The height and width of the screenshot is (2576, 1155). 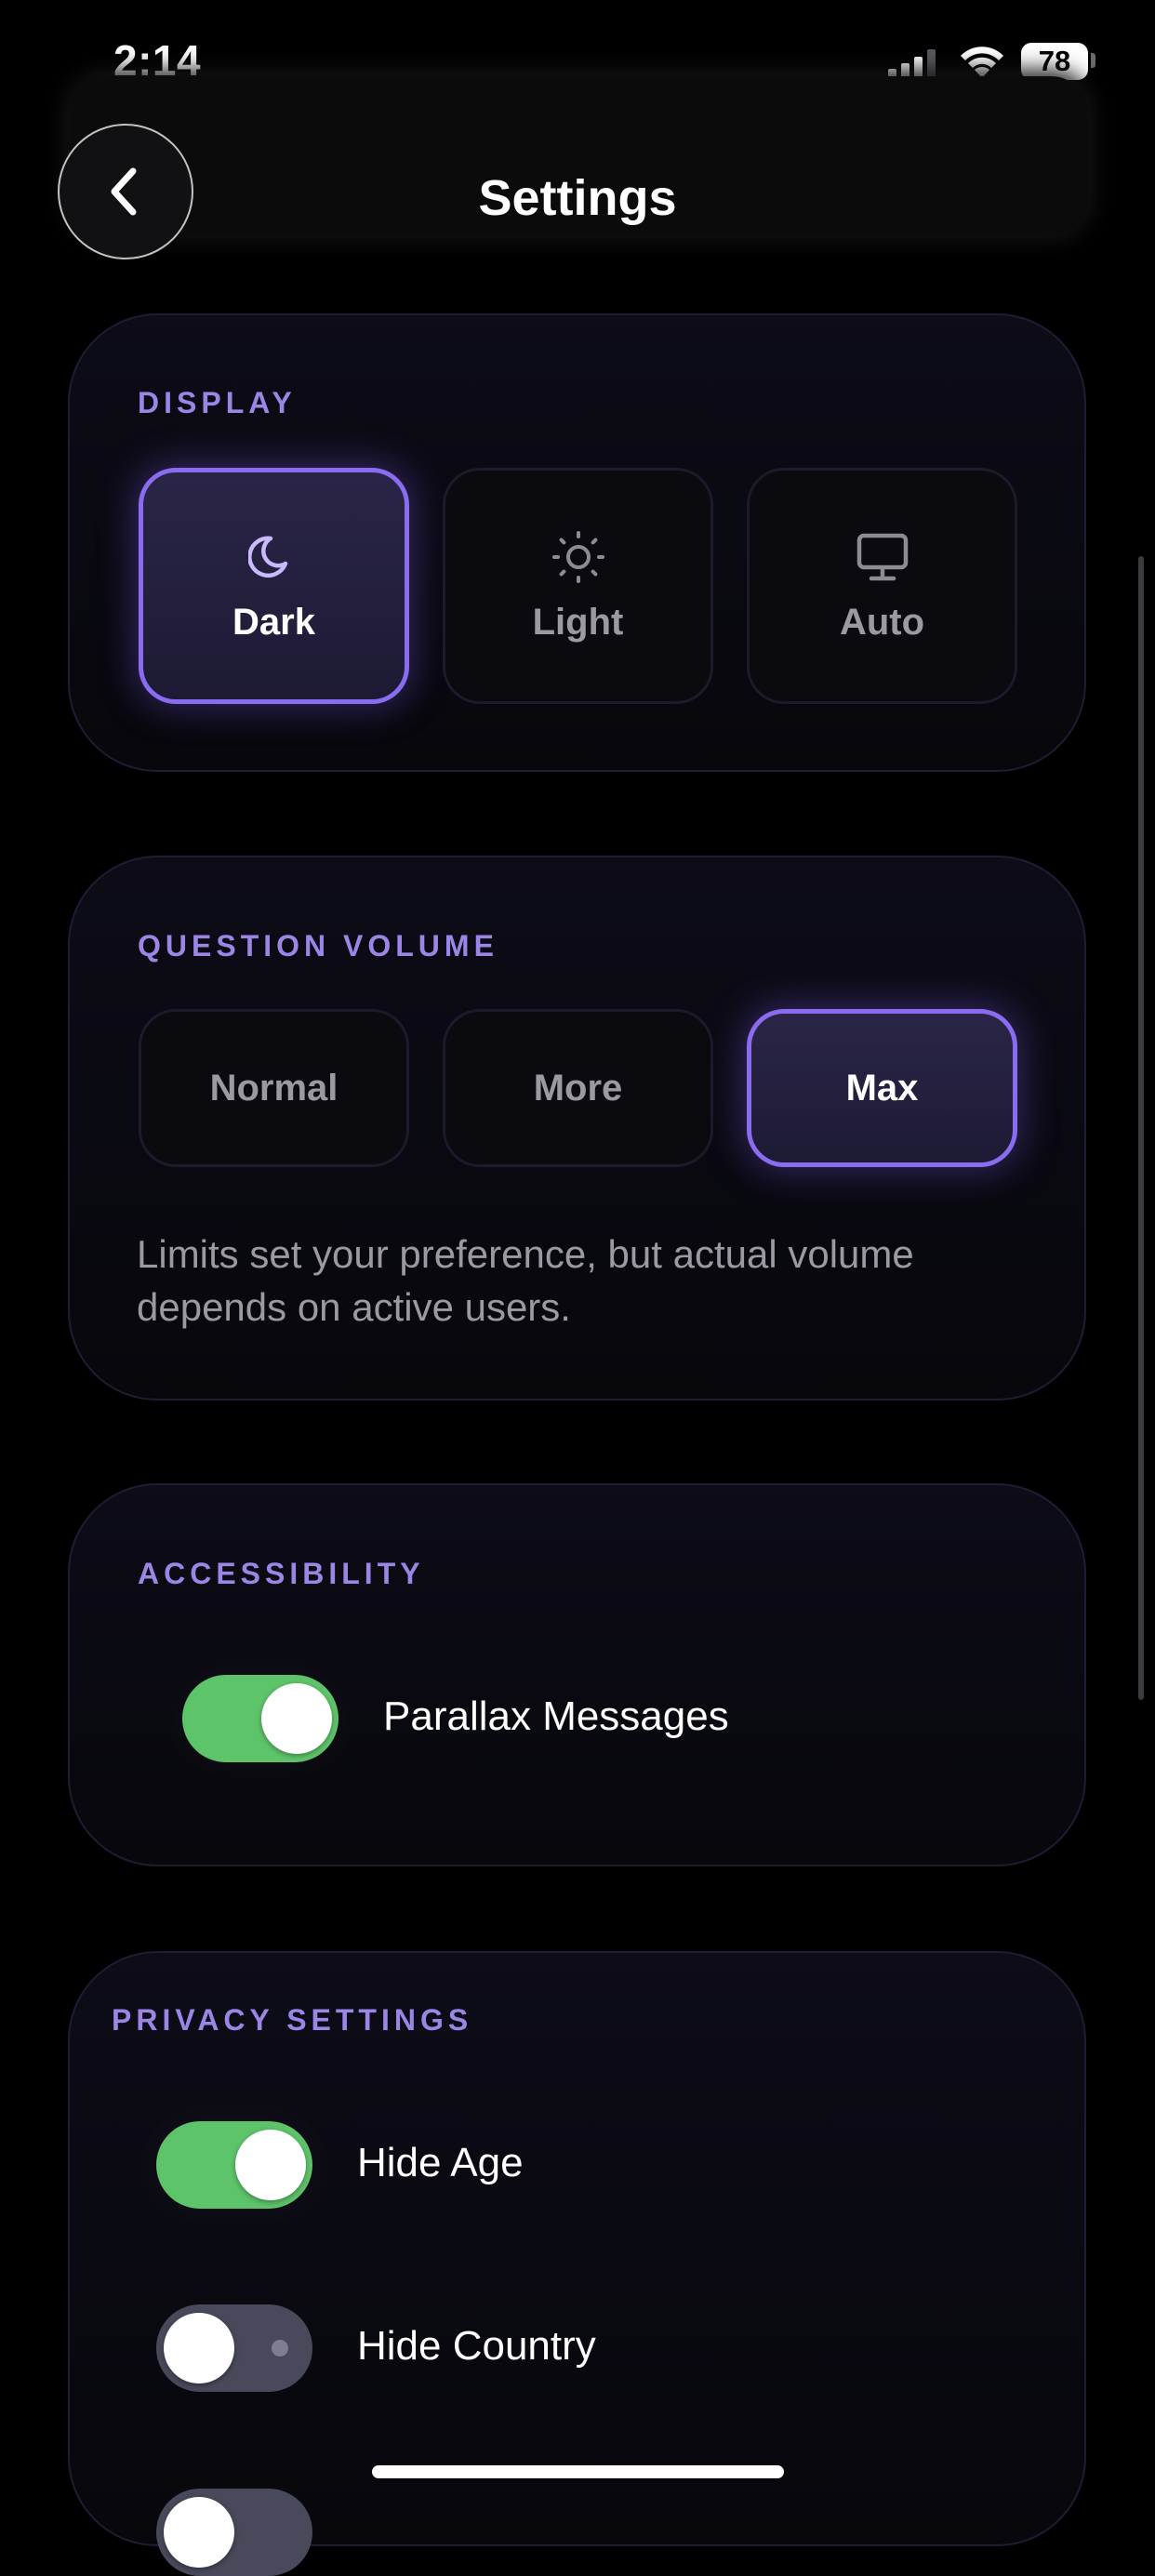 I want to click on scroll-indicator, so click(x=1141, y=1128).